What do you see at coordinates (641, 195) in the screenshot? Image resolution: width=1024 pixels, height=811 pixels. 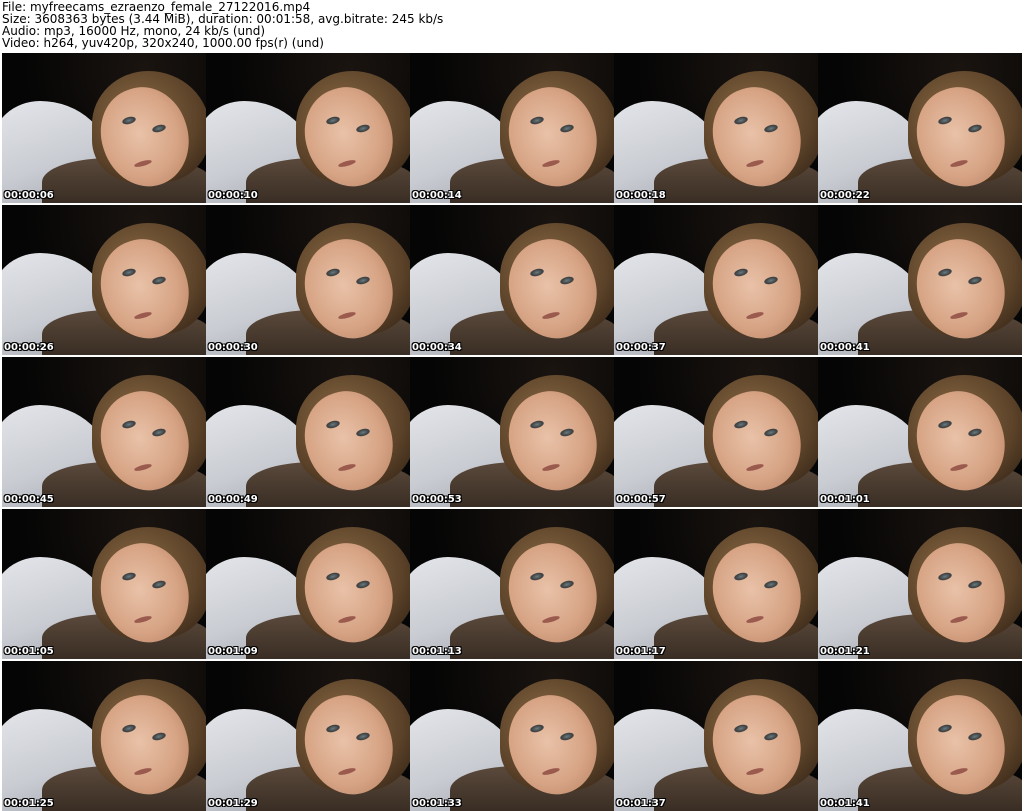 I see `timestamp-label: 00:00:18` at bounding box center [641, 195].